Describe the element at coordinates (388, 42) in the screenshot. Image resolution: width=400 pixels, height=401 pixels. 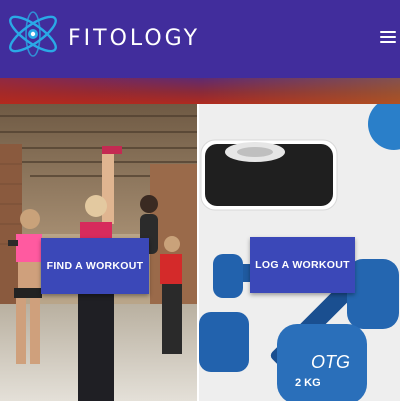
I see `menu-bar-bottom` at that location.